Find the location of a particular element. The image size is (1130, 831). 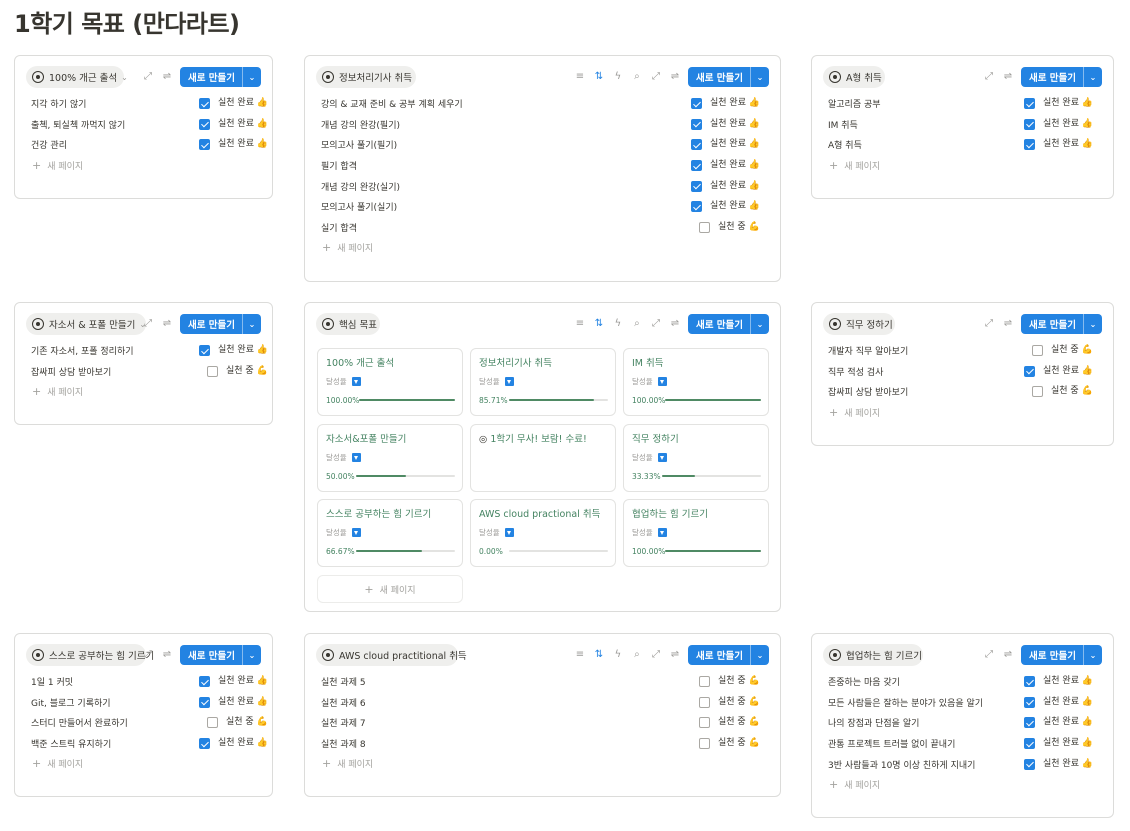

list-item: Git, 블로그 기록하기 실천 완료 👍 is located at coordinates (149, 702).